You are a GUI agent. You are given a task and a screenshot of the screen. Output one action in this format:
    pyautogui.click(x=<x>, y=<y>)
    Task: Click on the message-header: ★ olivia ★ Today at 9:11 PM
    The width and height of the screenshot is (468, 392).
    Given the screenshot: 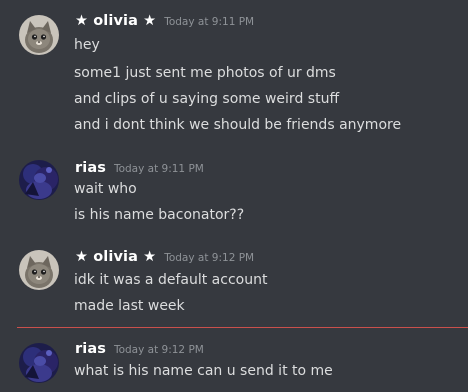 What is the action you would take?
    pyautogui.click(x=164, y=23)
    